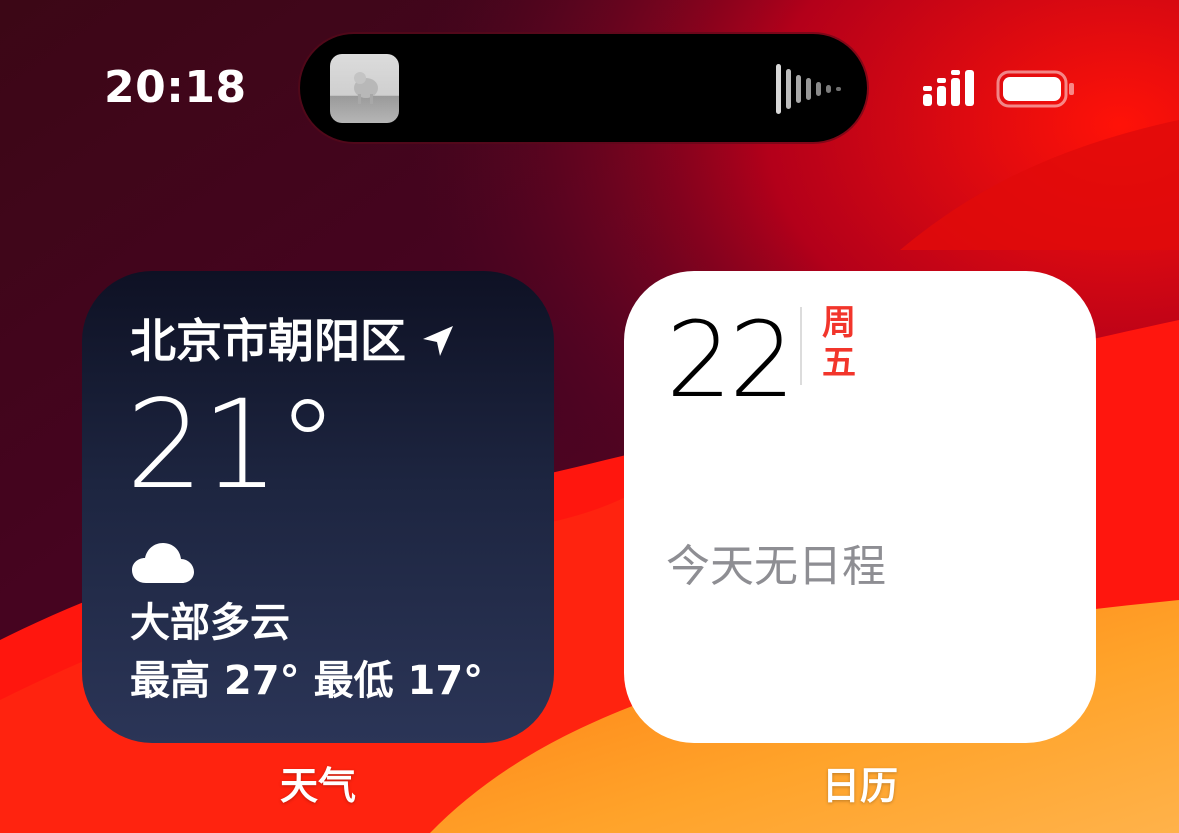 This screenshot has height=833, width=1179. Describe the element at coordinates (364, 88) in the screenshot. I see `now-playing-album-art` at that location.